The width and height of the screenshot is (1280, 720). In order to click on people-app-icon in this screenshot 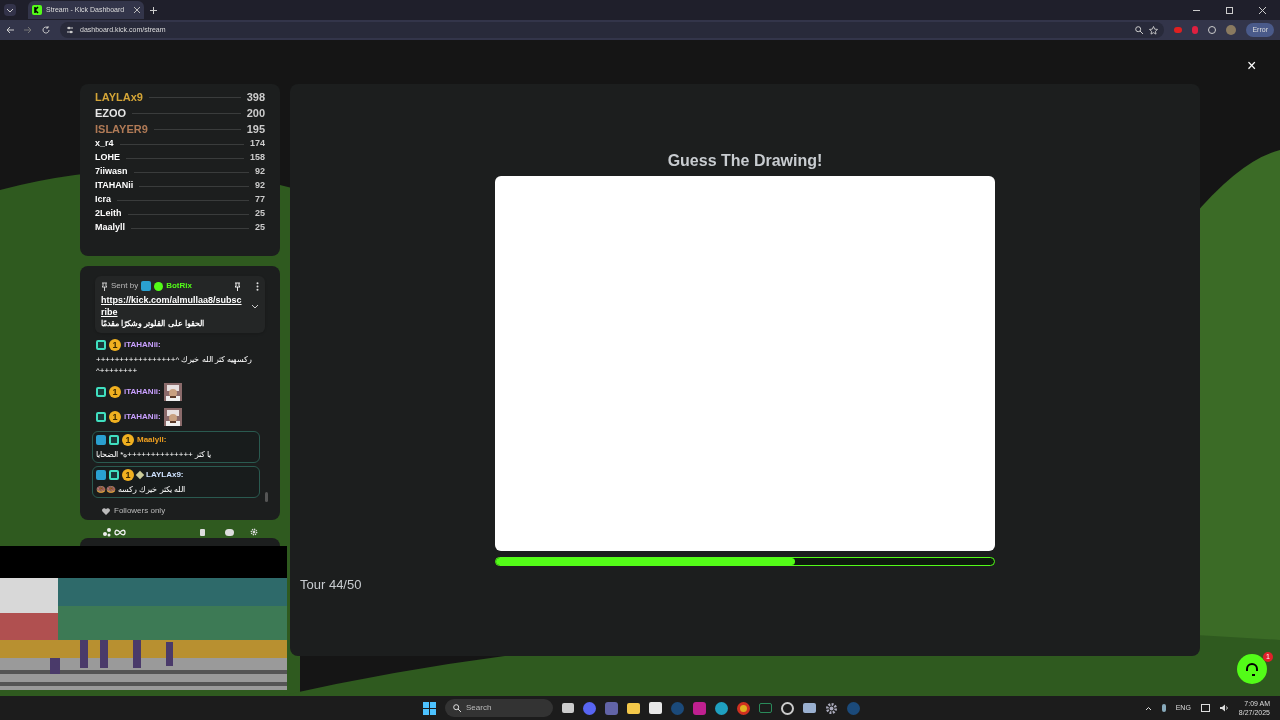, I will do `click(611, 708)`.